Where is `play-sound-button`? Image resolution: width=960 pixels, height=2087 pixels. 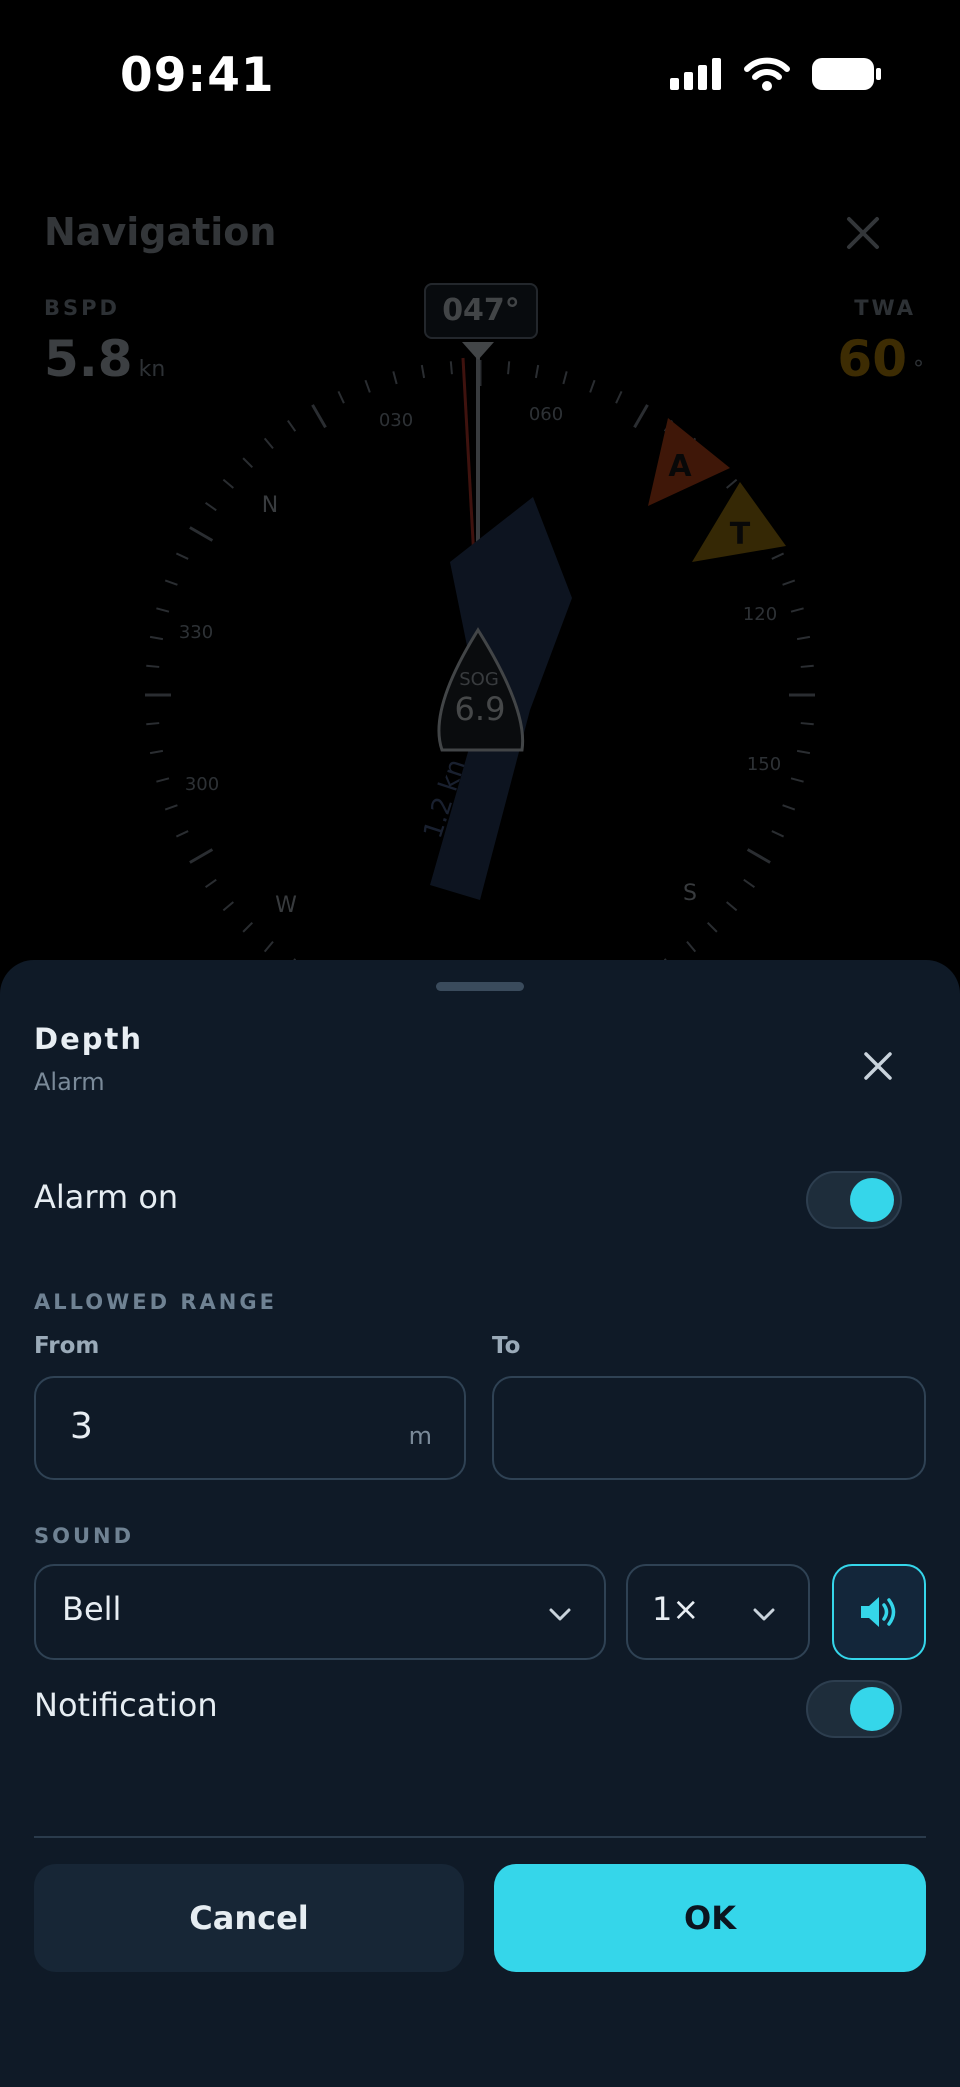 play-sound-button is located at coordinates (879, 1612).